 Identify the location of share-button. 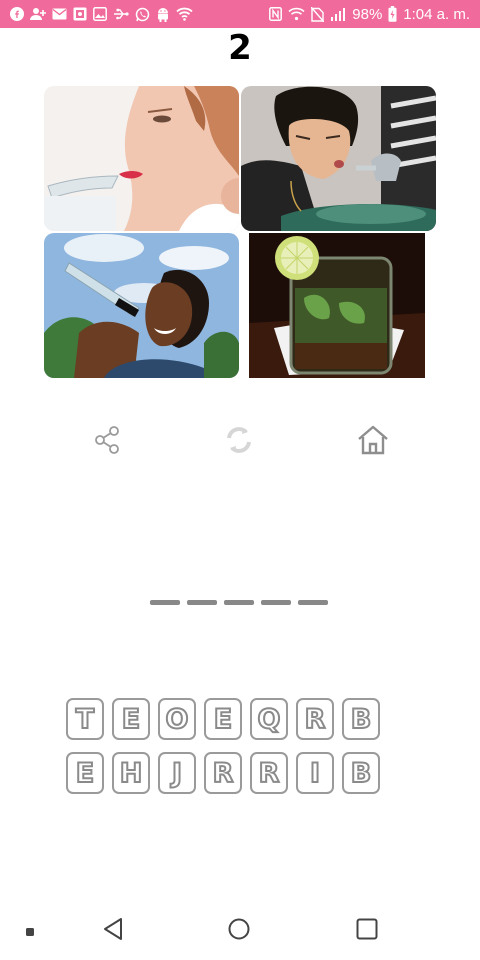
(107, 442).